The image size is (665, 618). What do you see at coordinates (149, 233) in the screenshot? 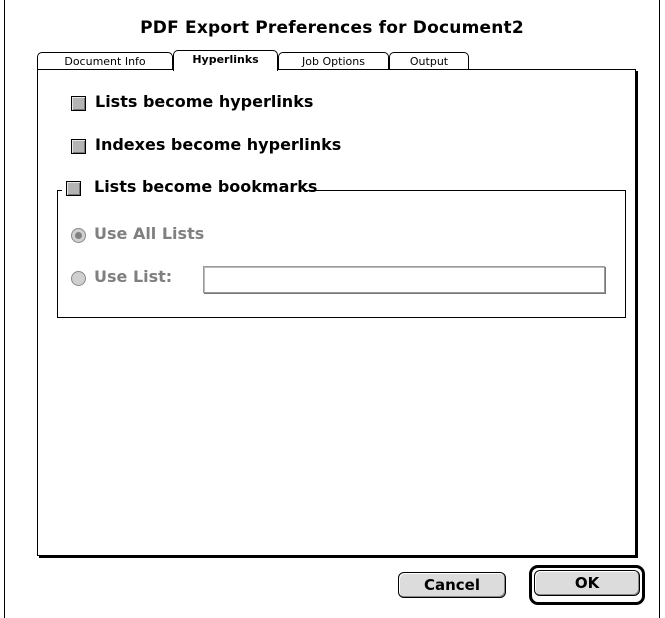
I see `use-all-lists-label: Use All Lists` at bounding box center [149, 233].